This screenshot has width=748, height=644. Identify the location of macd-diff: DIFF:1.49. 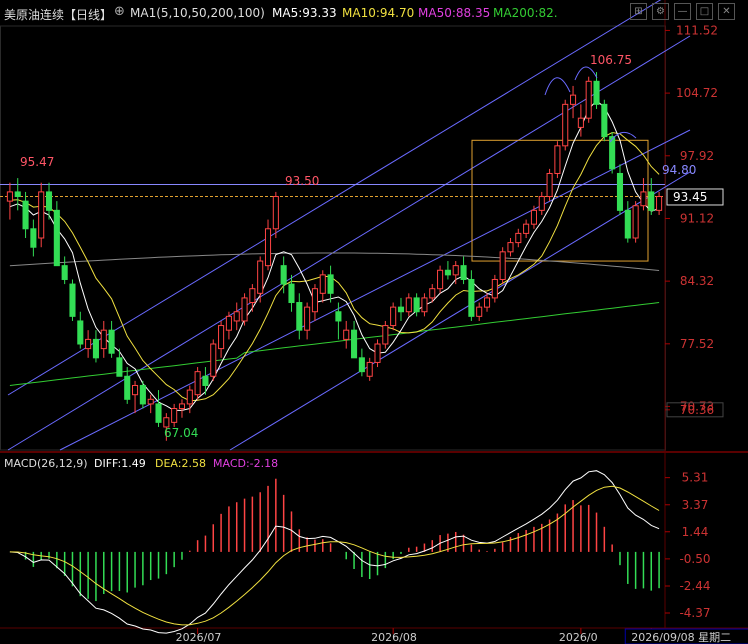
(120, 463).